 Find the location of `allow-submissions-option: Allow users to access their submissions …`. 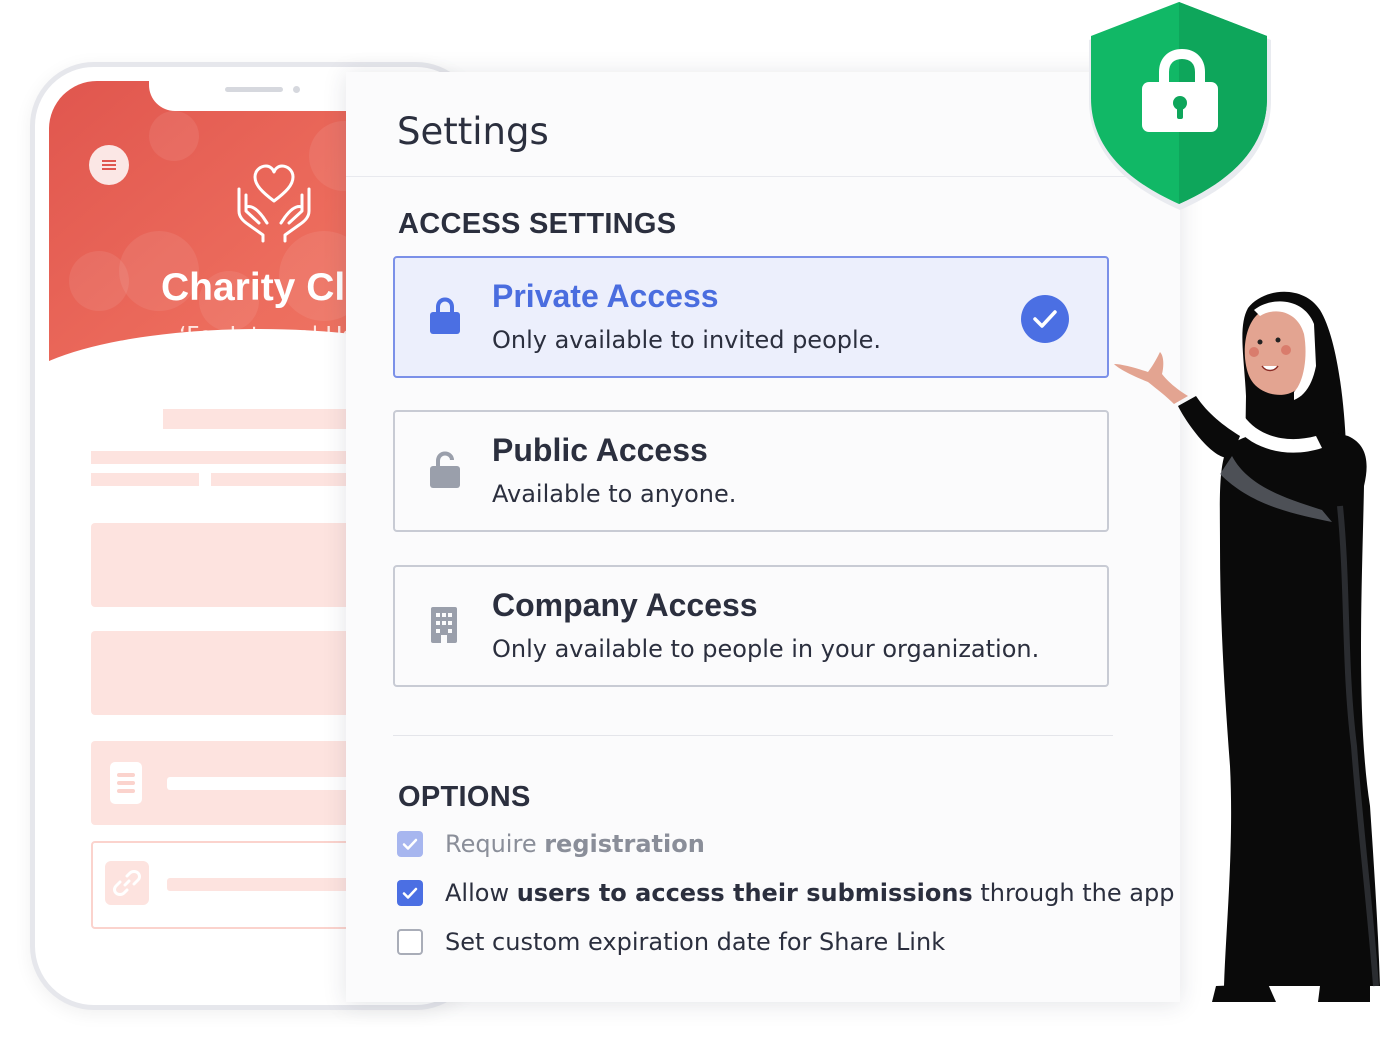

allow-submissions-option: Allow users to access their submissions … is located at coordinates (785, 893).